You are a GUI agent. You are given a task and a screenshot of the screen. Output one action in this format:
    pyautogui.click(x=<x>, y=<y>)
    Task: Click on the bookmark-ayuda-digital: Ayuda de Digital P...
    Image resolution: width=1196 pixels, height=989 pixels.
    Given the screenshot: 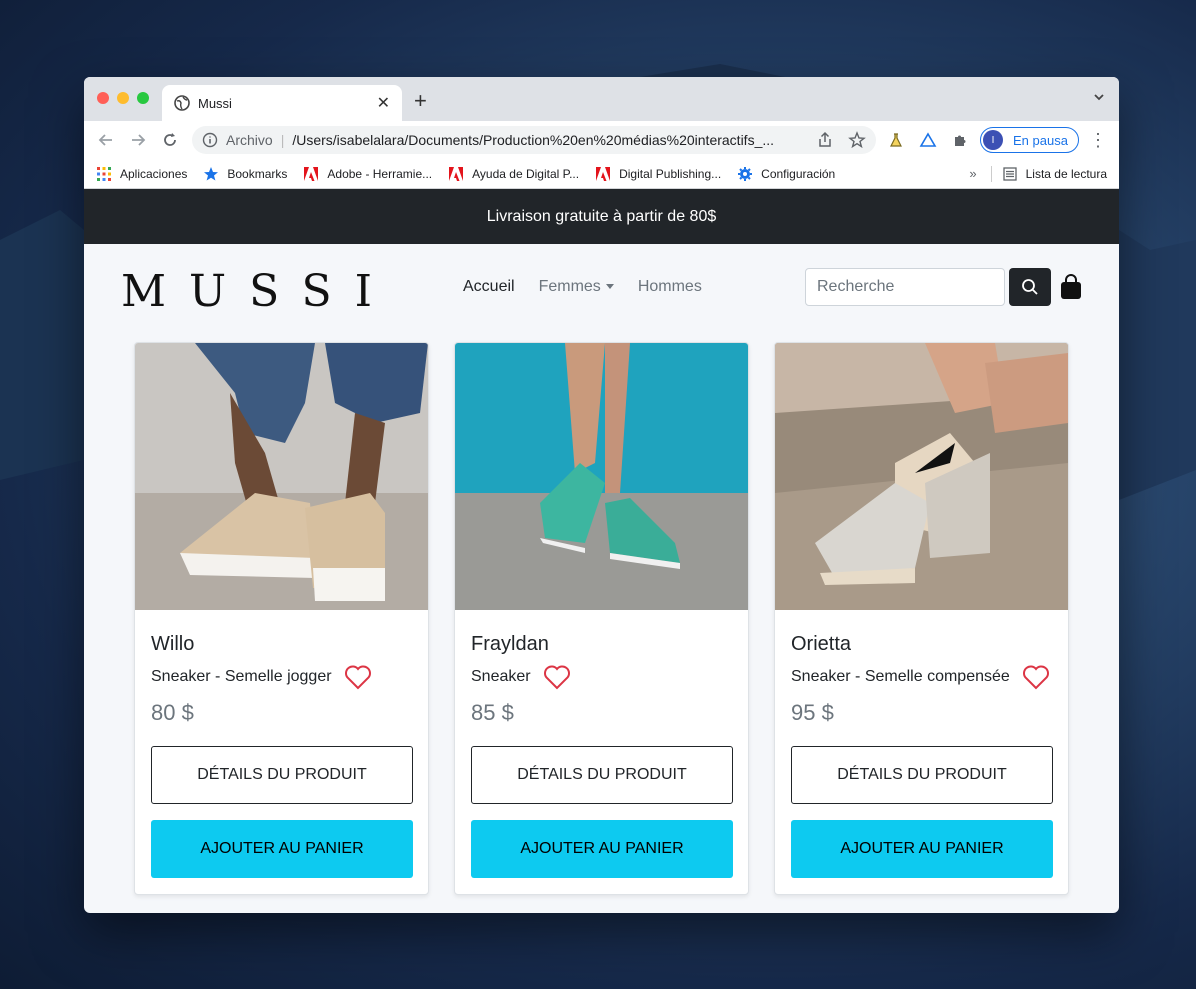 What is the action you would take?
    pyautogui.click(x=513, y=174)
    